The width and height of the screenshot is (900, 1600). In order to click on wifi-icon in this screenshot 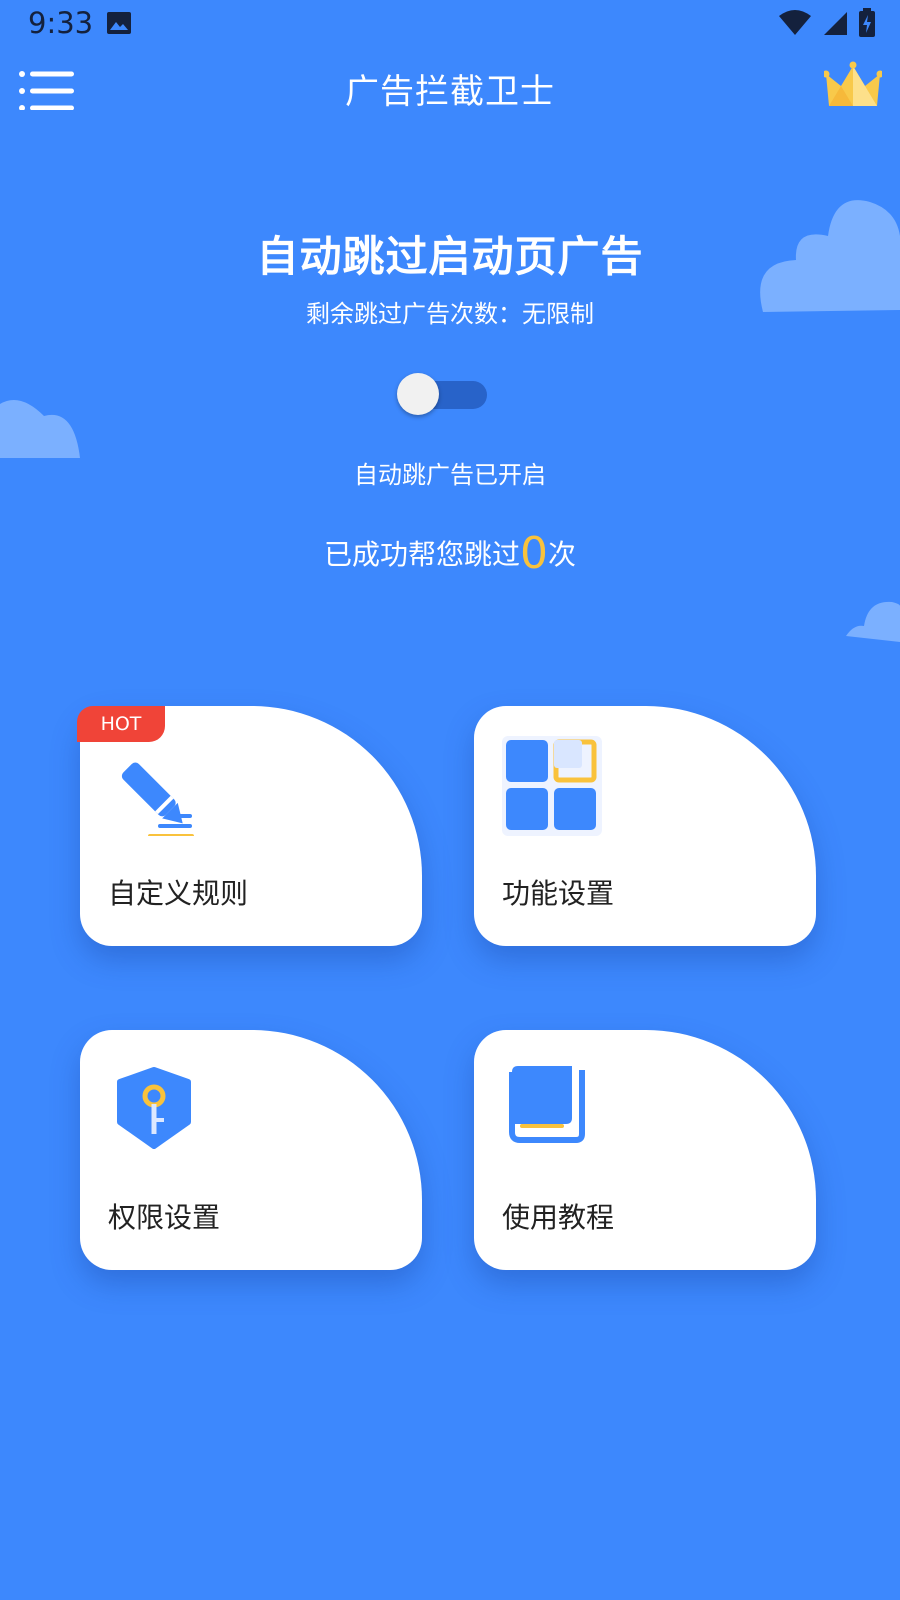, I will do `click(795, 22)`.